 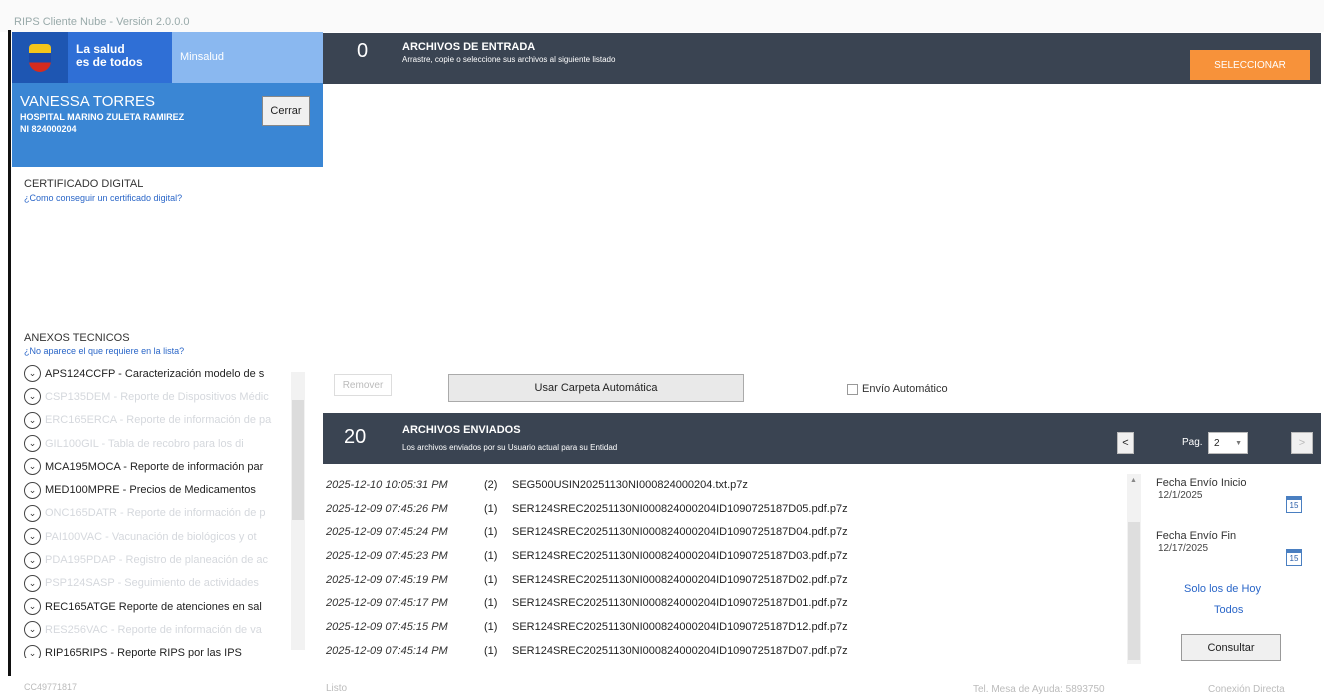 What do you see at coordinates (822, 438) in the screenshot?
I see `sent-header-bar` at bounding box center [822, 438].